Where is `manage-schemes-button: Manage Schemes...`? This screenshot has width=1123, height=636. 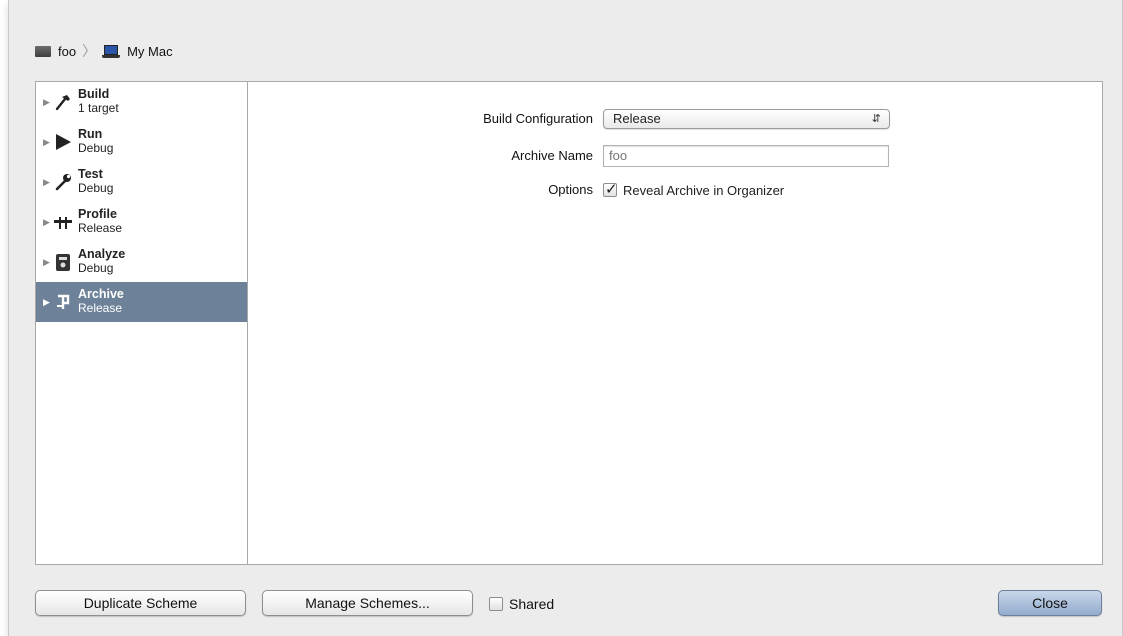
manage-schemes-button: Manage Schemes... is located at coordinates (367, 603).